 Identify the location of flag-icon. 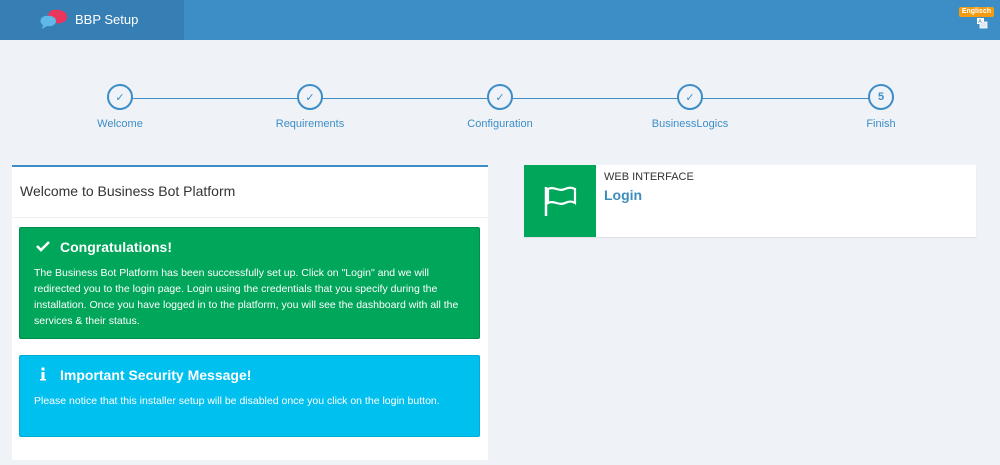
(560, 201).